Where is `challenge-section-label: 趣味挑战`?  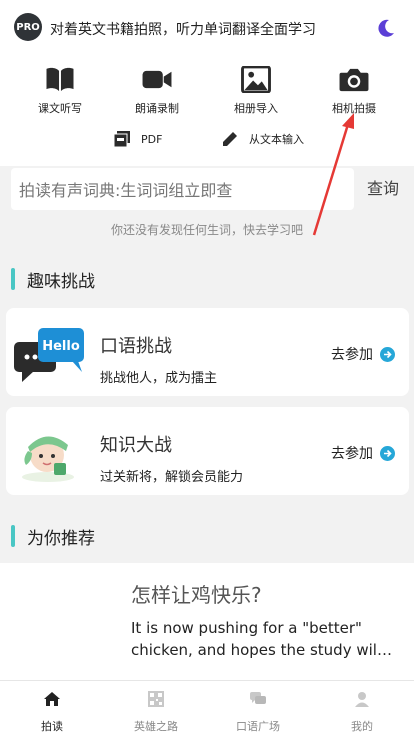
challenge-section-label: 趣味挑战 is located at coordinates (61, 281).